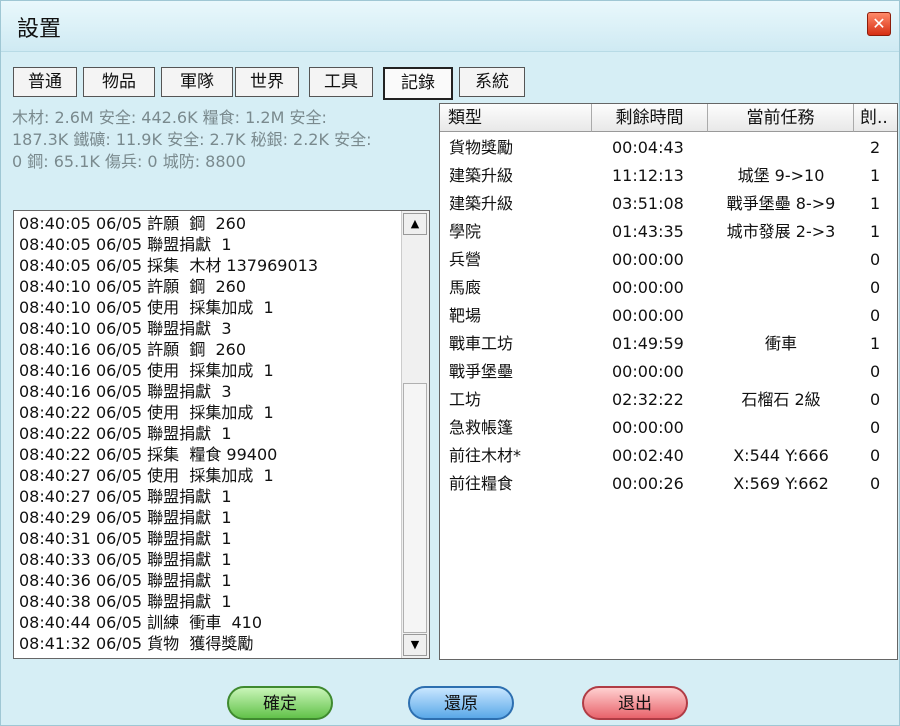 Image resolution: width=900 pixels, height=726 pixels. I want to click on cell-time: 01:49:59, so click(648, 343).